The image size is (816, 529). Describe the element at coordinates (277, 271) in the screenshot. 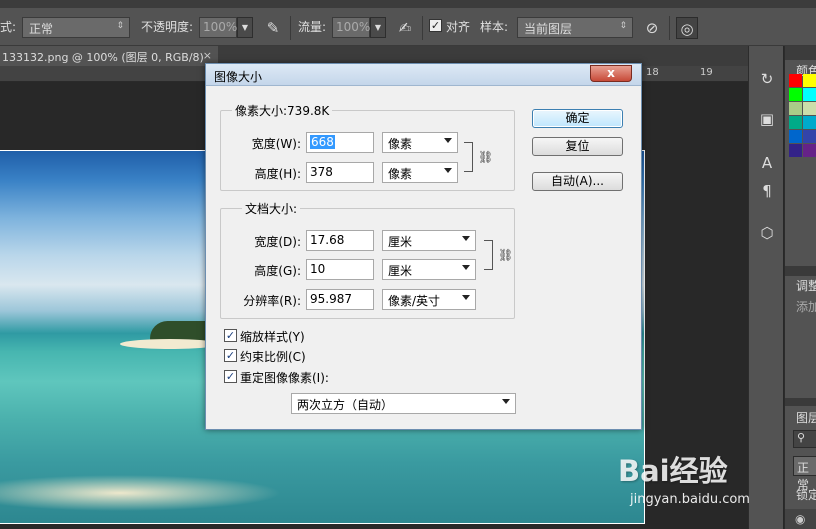

I see `doc-height-label: 高度(G):` at that location.